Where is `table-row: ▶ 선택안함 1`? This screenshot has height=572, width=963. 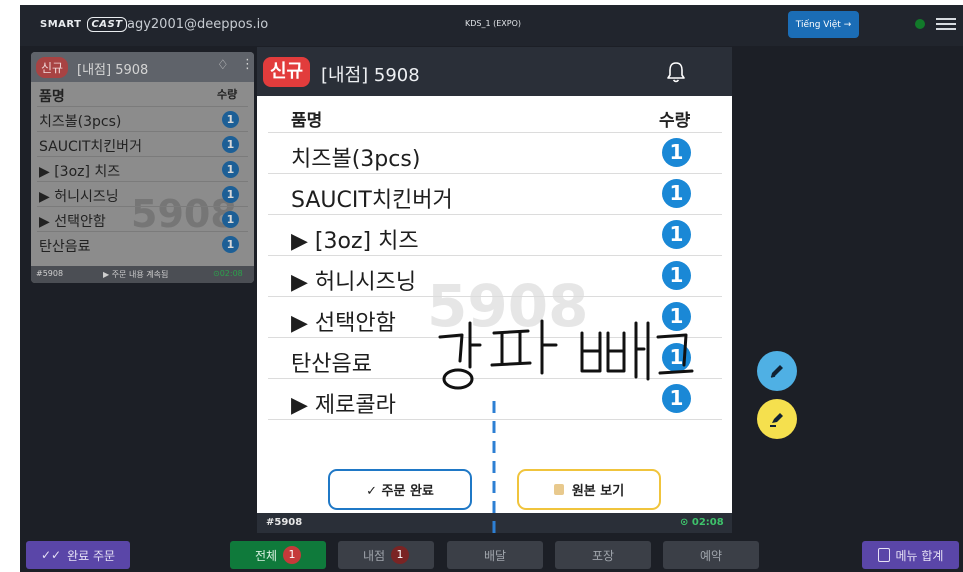
table-row: ▶ 선택안함 1 is located at coordinates (142, 219).